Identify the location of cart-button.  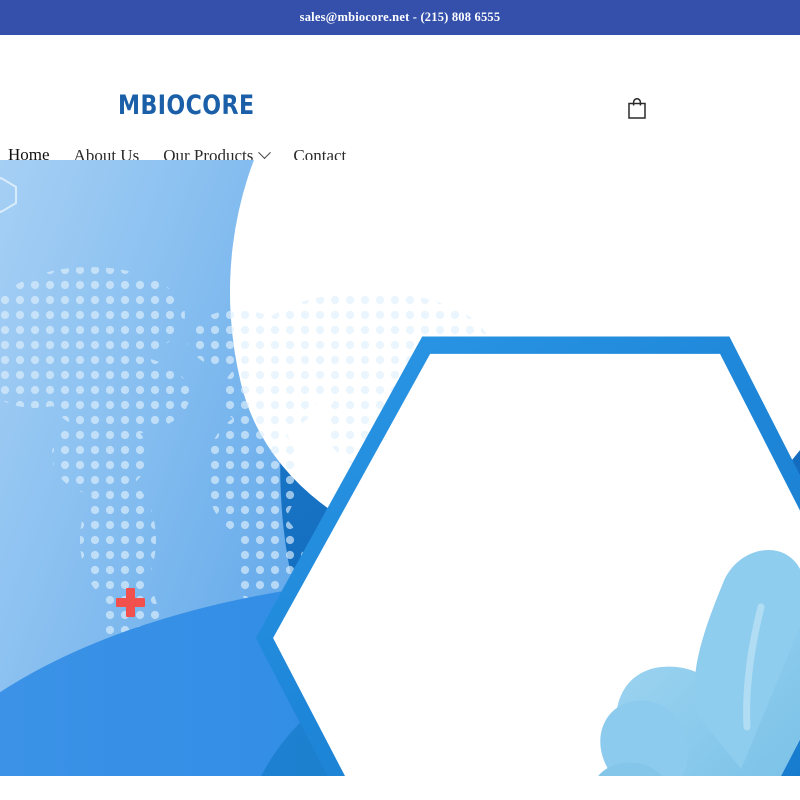
(637, 108).